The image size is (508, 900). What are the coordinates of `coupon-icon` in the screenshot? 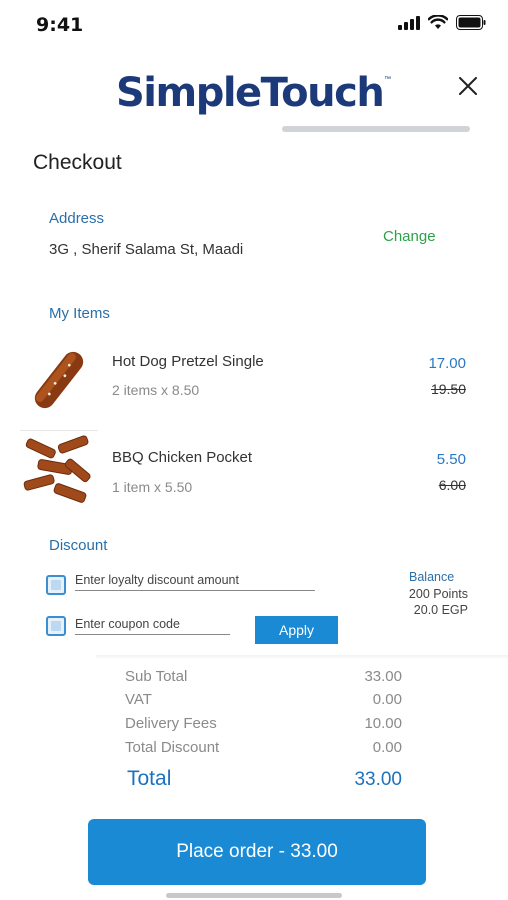 It's located at (56, 626).